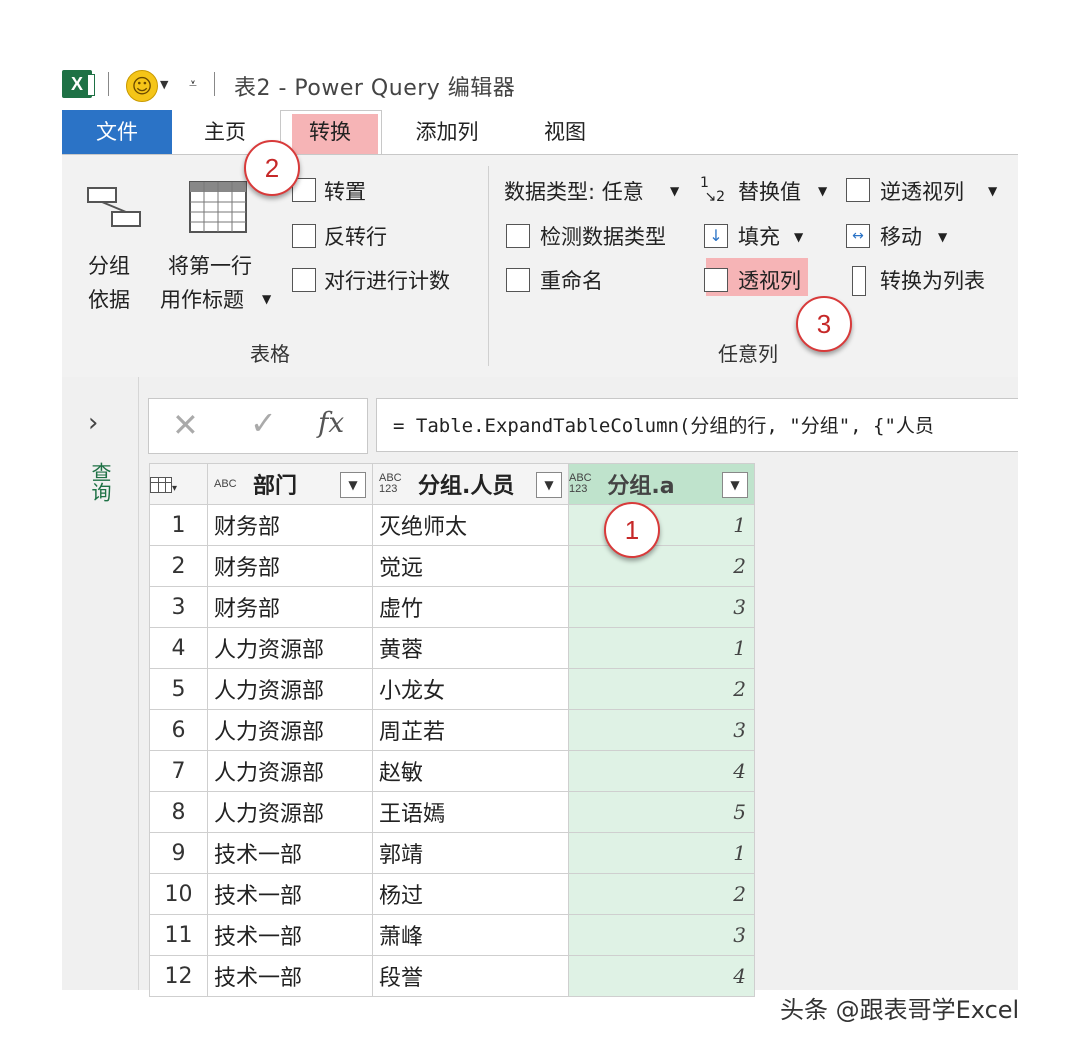  I want to click on data-type-dropdown-icon: ▼, so click(674, 191).